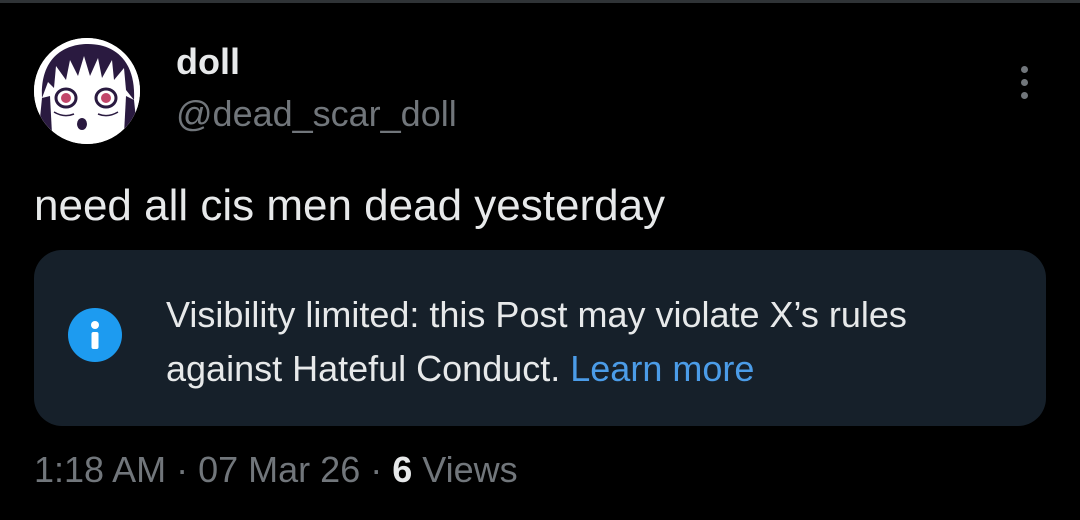 The width and height of the screenshot is (1080, 520). I want to click on more-options-button, so click(1024, 82).